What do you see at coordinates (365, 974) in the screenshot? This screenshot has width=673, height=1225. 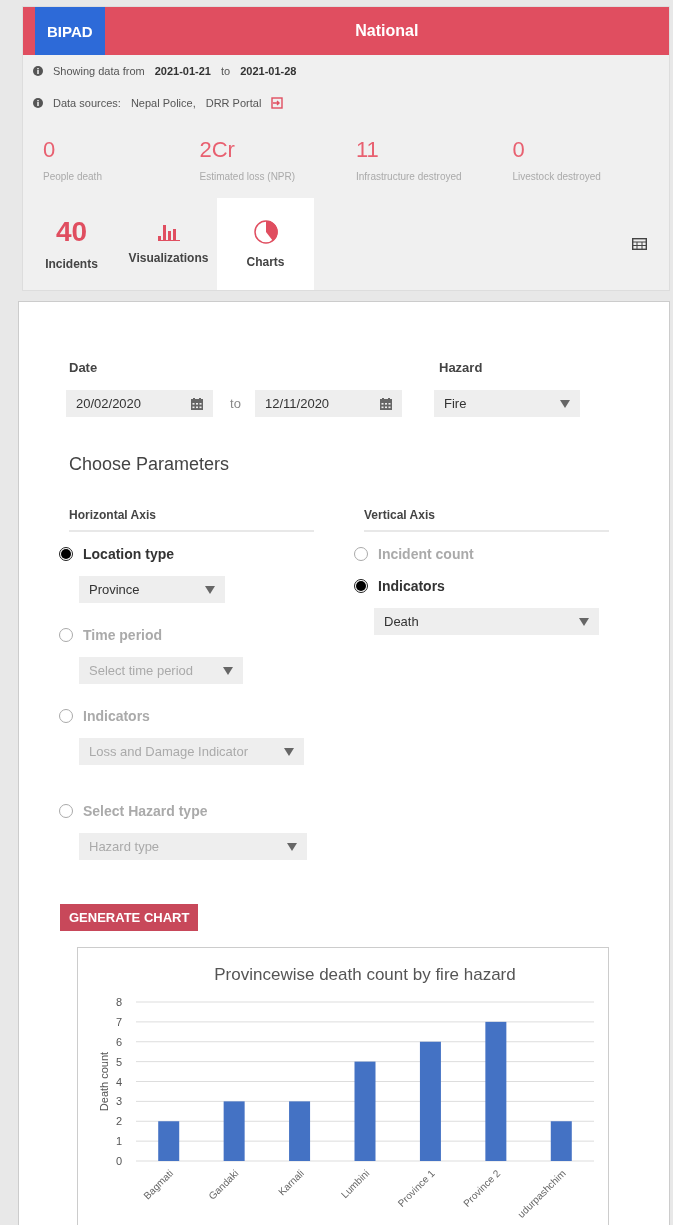 I see `chart-title: Provincewise death count by fire hazard` at bounding box center [365, 974].